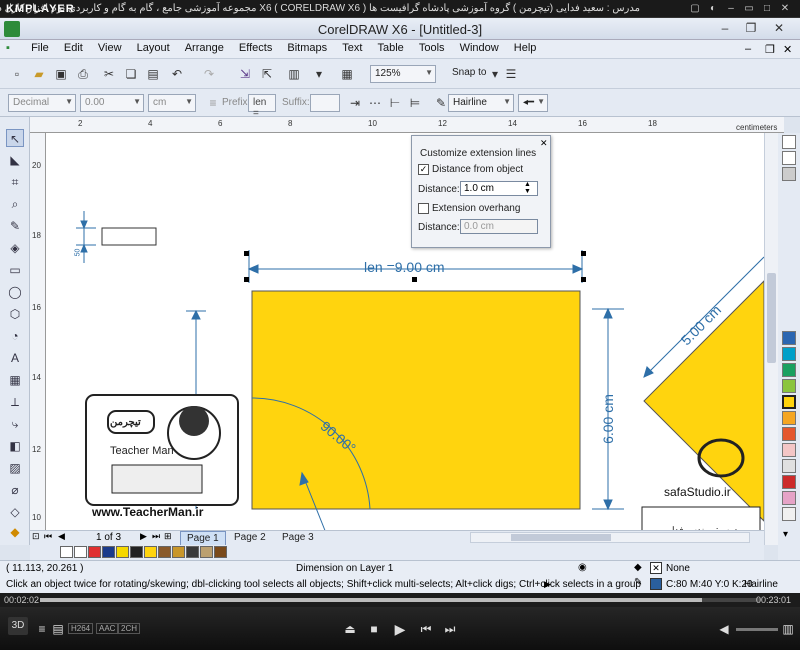 This screenshot has height=650, width=800. What do you see at coordinates (83, 74) in the screenshot?
I see `print-icon: ⎙` at bounding box center [83, 74].